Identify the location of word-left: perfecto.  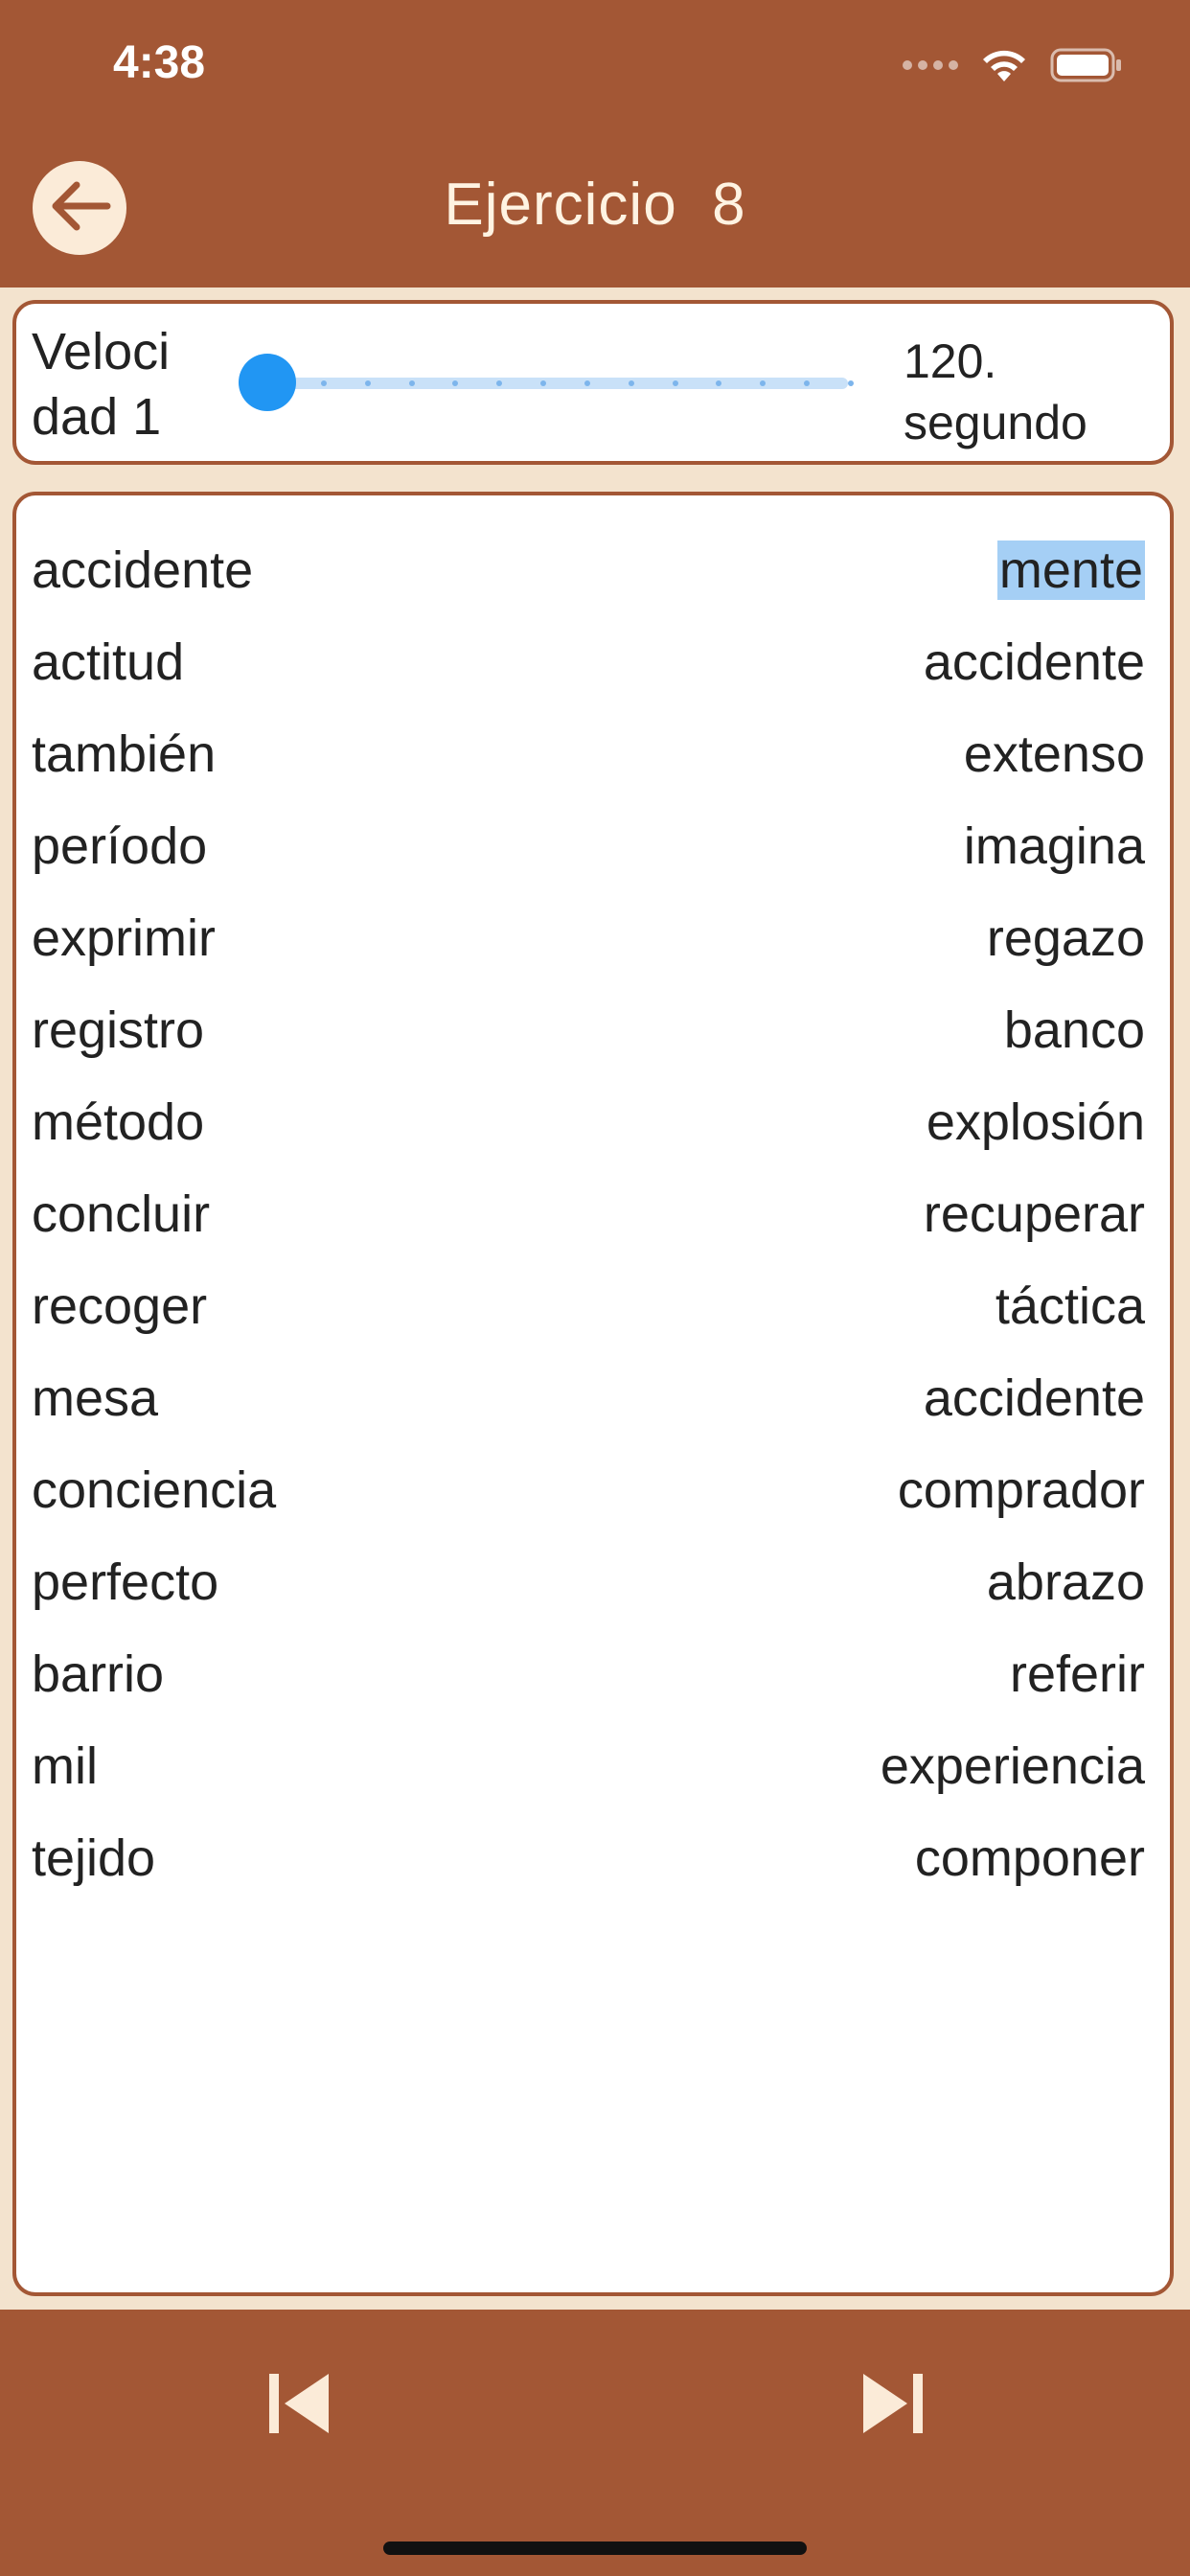
(125, 1582).